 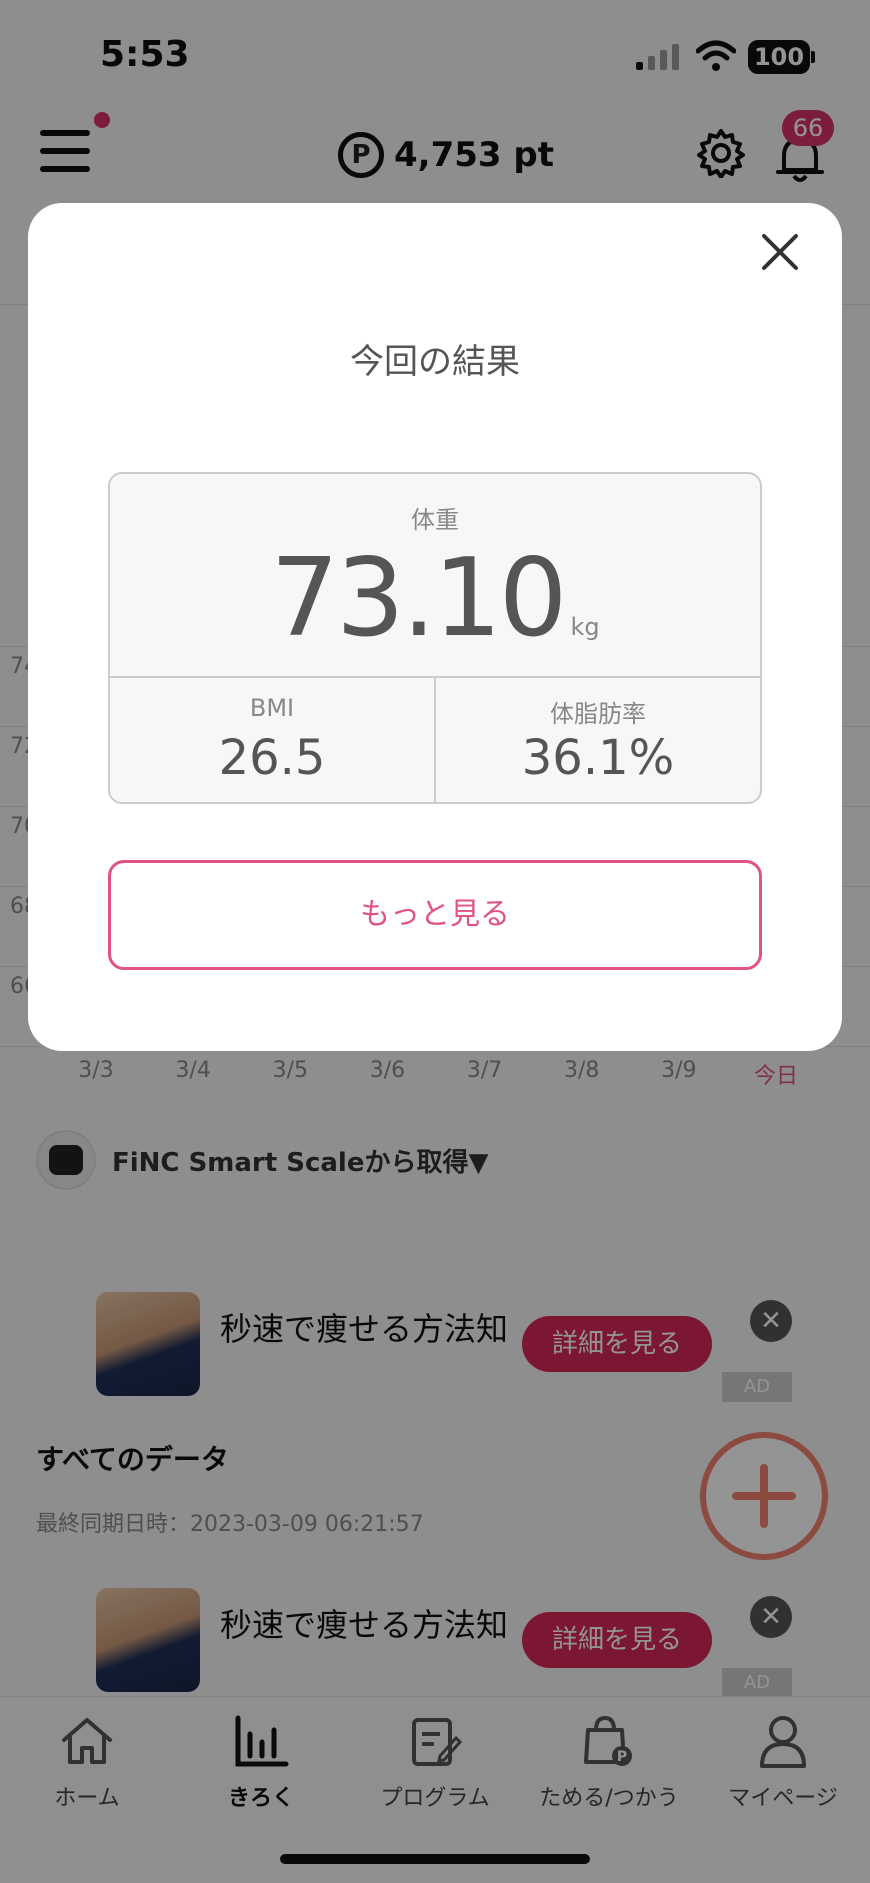 What do you see at coordinates (585, 627) in the screenshot?
I see `weight-unit: kg` at bounding box center [585, 627].